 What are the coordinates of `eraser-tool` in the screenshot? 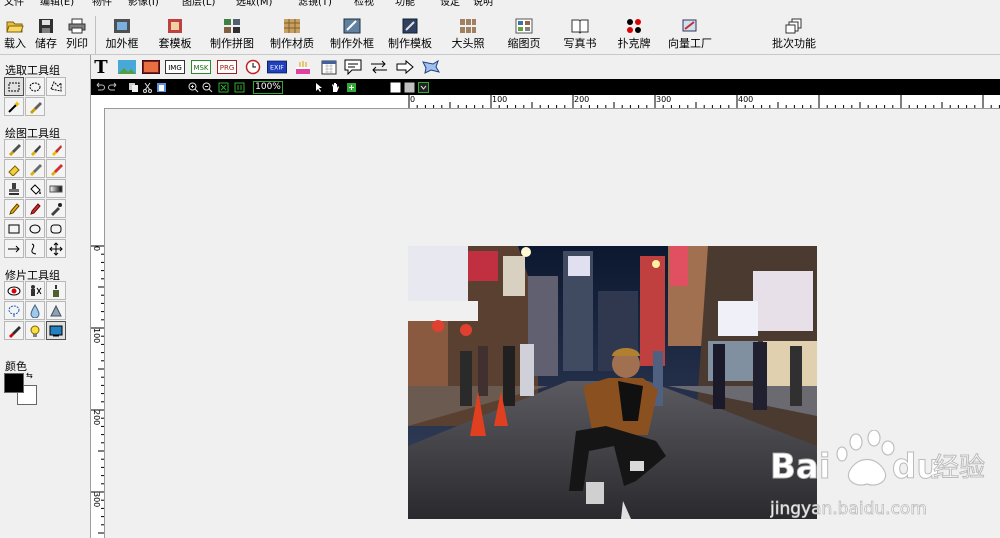 It's located at (14, 168).